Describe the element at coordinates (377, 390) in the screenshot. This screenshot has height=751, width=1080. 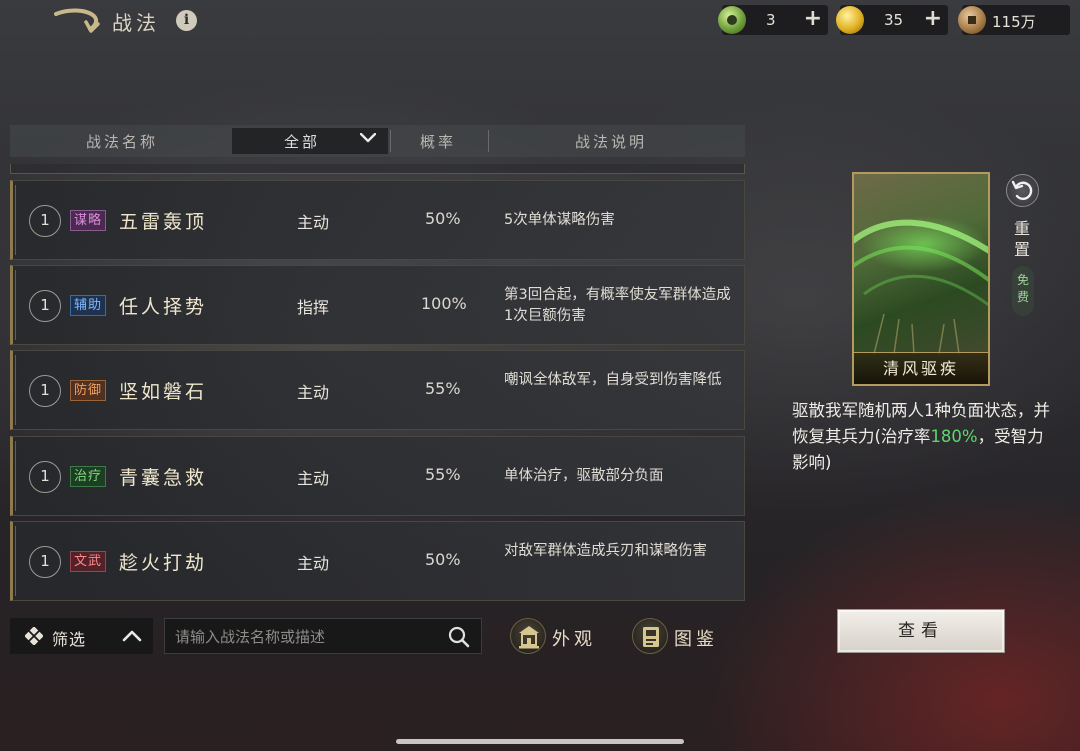
I see `table-row: 1 防御 坚如磐石 主动 55% 嘲讽全体敌军，自身受到伤害降低` at that location.